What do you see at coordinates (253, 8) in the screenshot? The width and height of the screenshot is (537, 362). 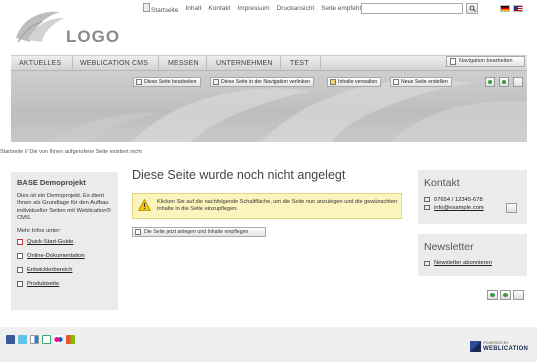 I see `meta-nav-impressum: Impressum` at bounding box center [253, 8].